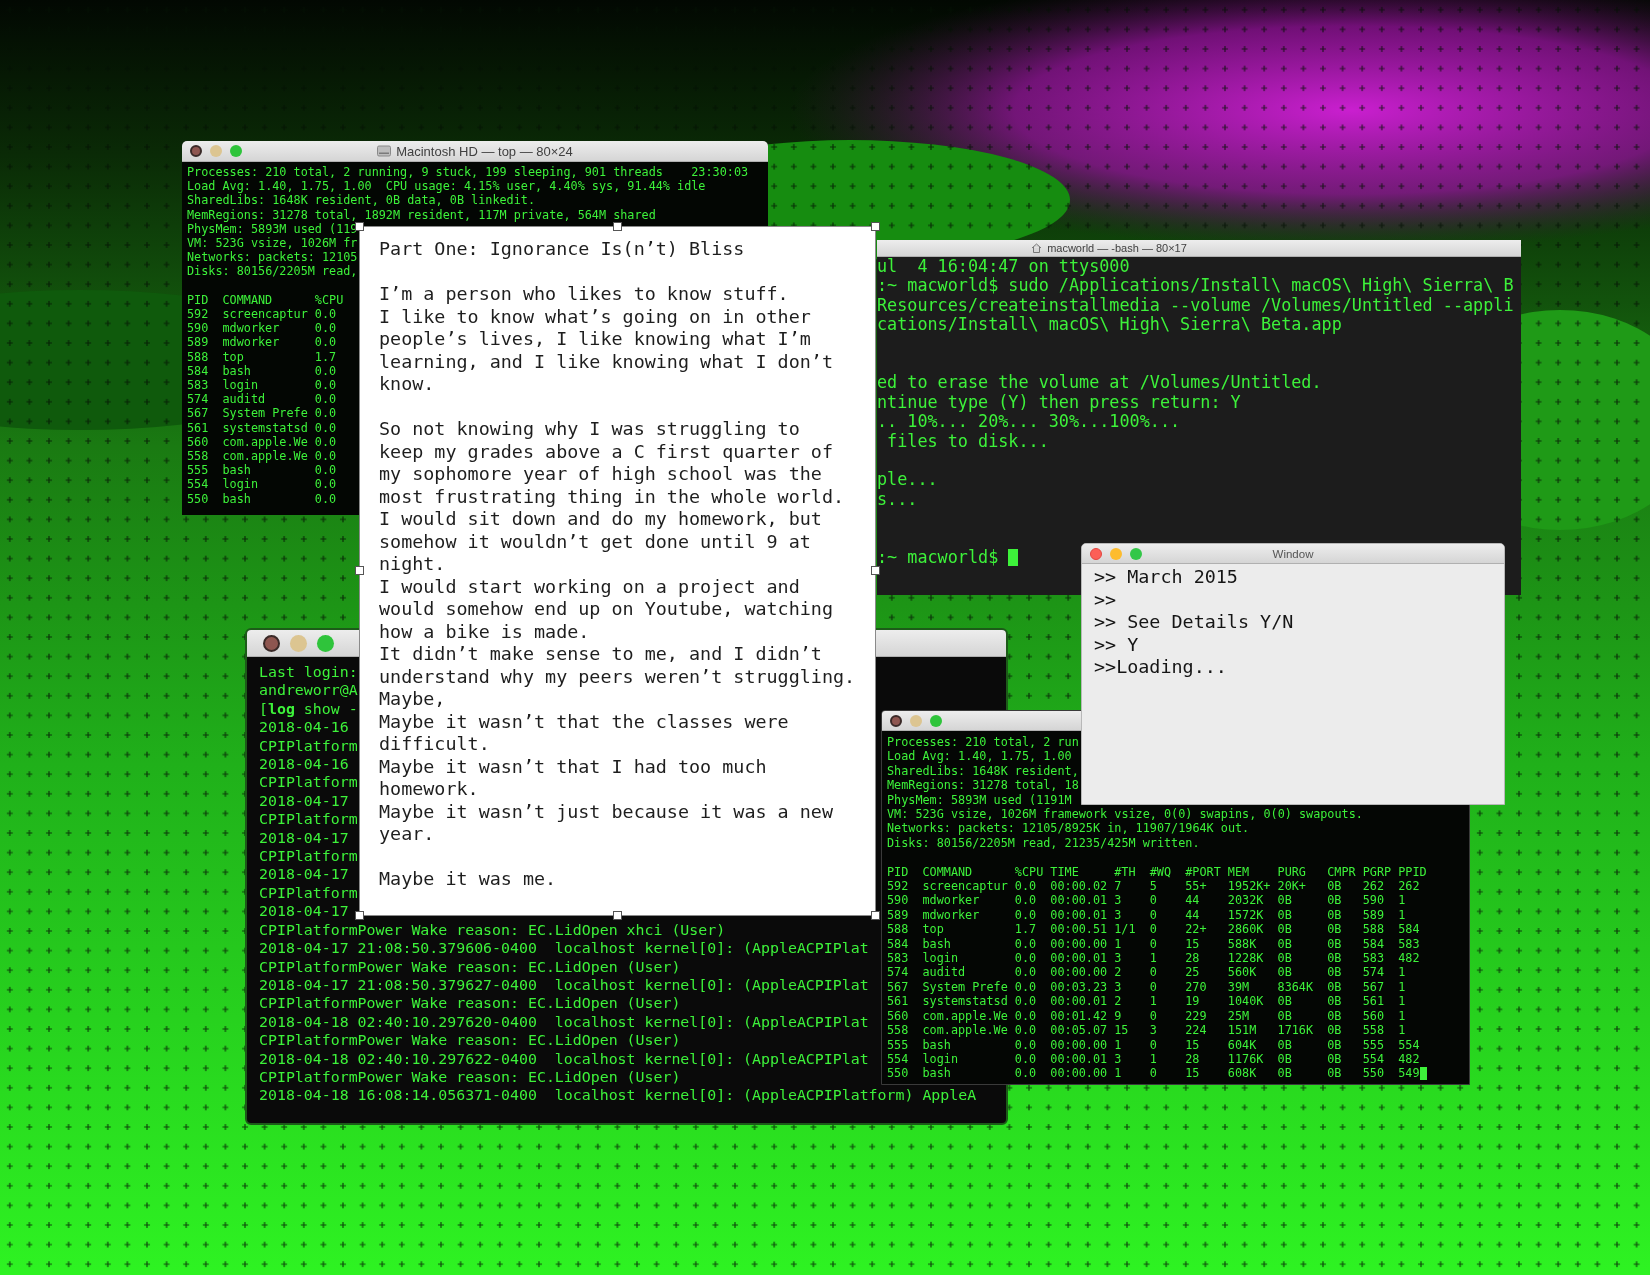  Describe the element at coordinates (979, 756) in the screenshot. I see `terminal-line: Load Avg: 1.40, 1.75, 1.00` at that location.